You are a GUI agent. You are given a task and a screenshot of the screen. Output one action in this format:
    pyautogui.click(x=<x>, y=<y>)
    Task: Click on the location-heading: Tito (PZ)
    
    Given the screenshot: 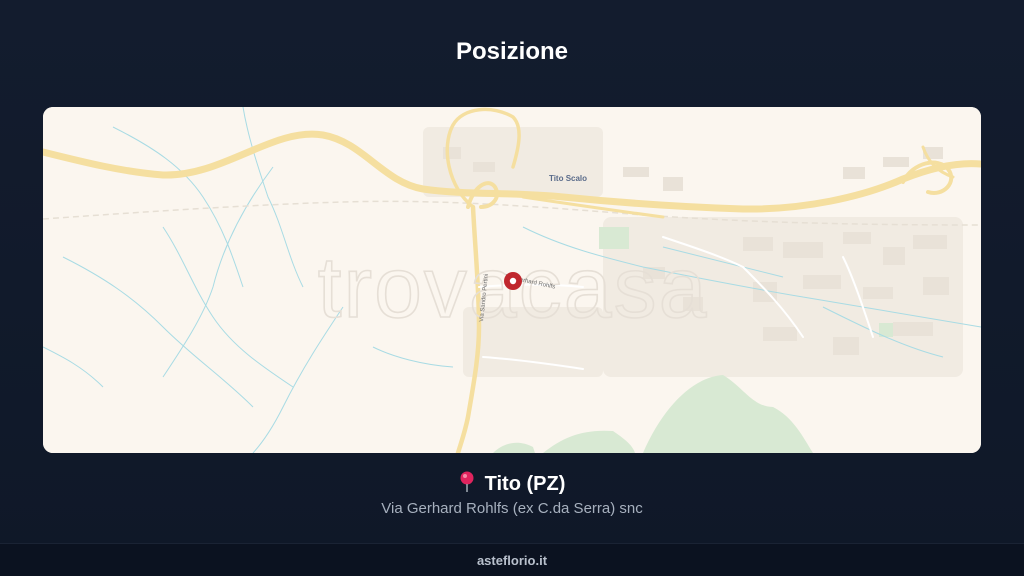 What is the action you would take?
    pyautogui.click(x=512, y=484)
    